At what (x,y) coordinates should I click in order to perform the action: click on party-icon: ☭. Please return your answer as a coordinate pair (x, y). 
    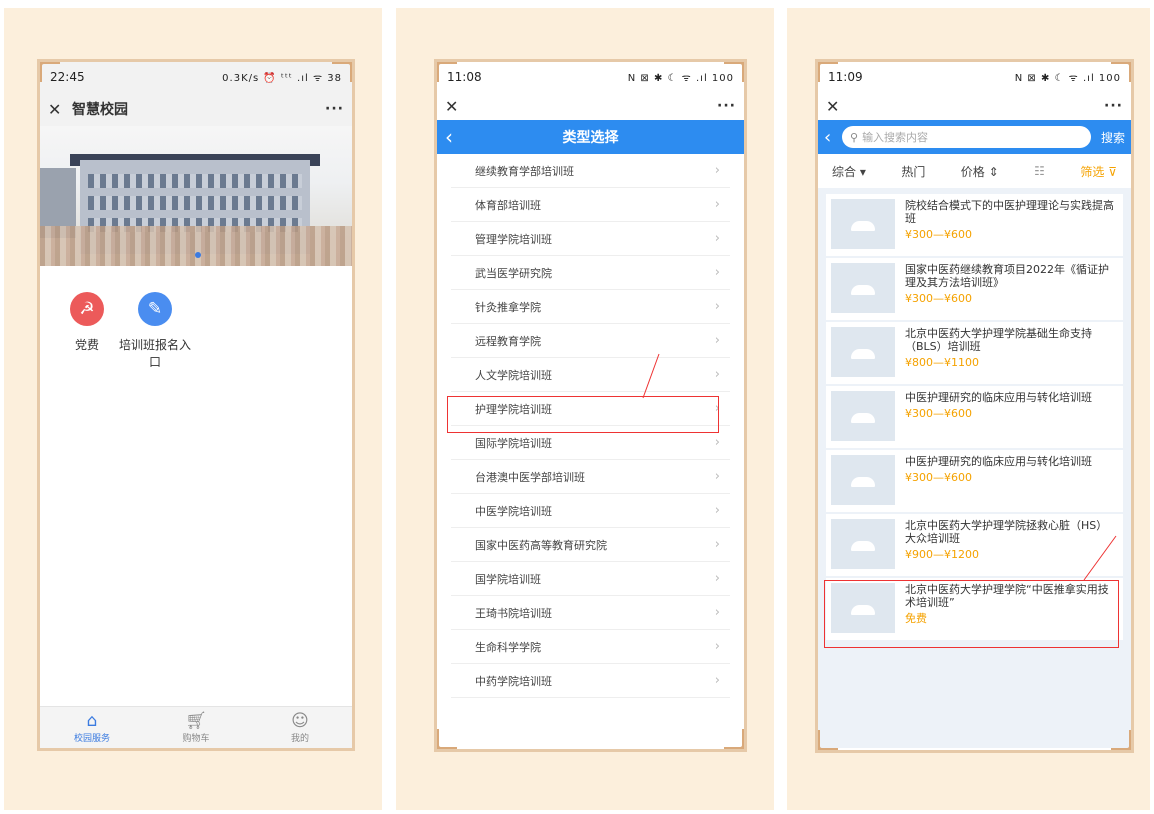
    Looking at the image, I should click on (87, 309).